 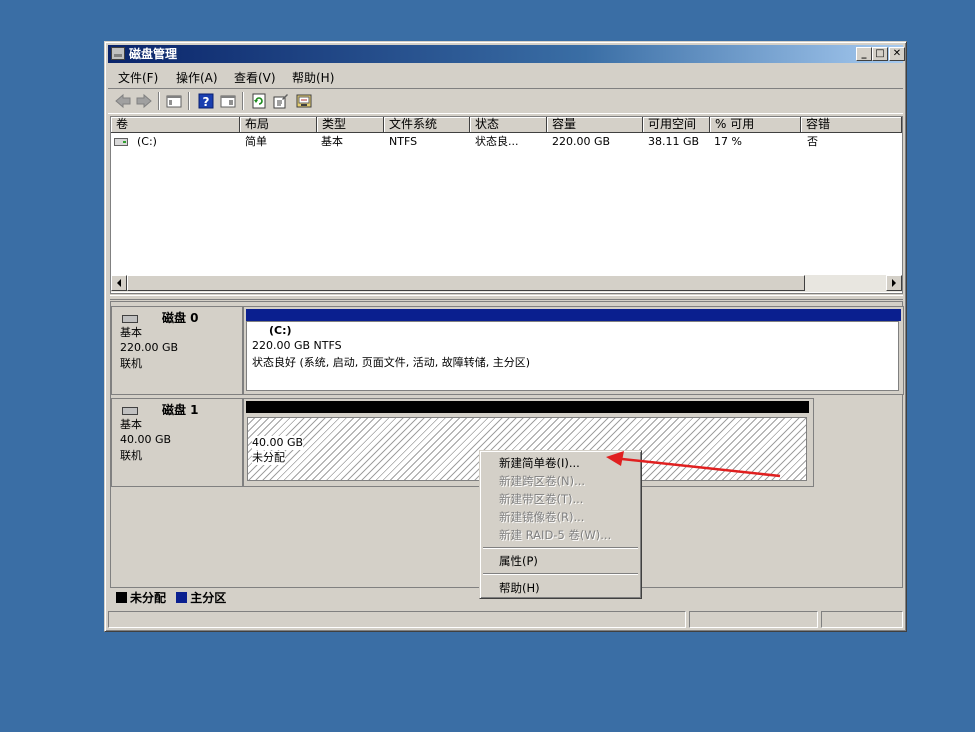 I want to click on annotation-arrow-icon, so click(x=693, y=464).